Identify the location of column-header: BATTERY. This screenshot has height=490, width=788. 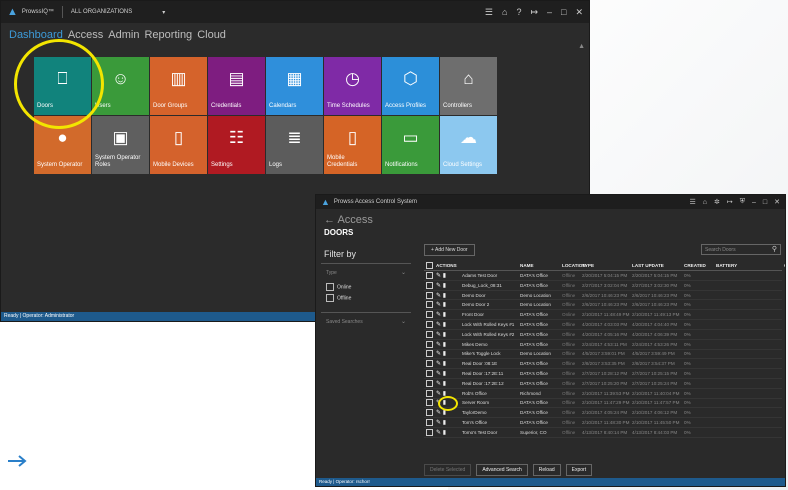
(748, 265).